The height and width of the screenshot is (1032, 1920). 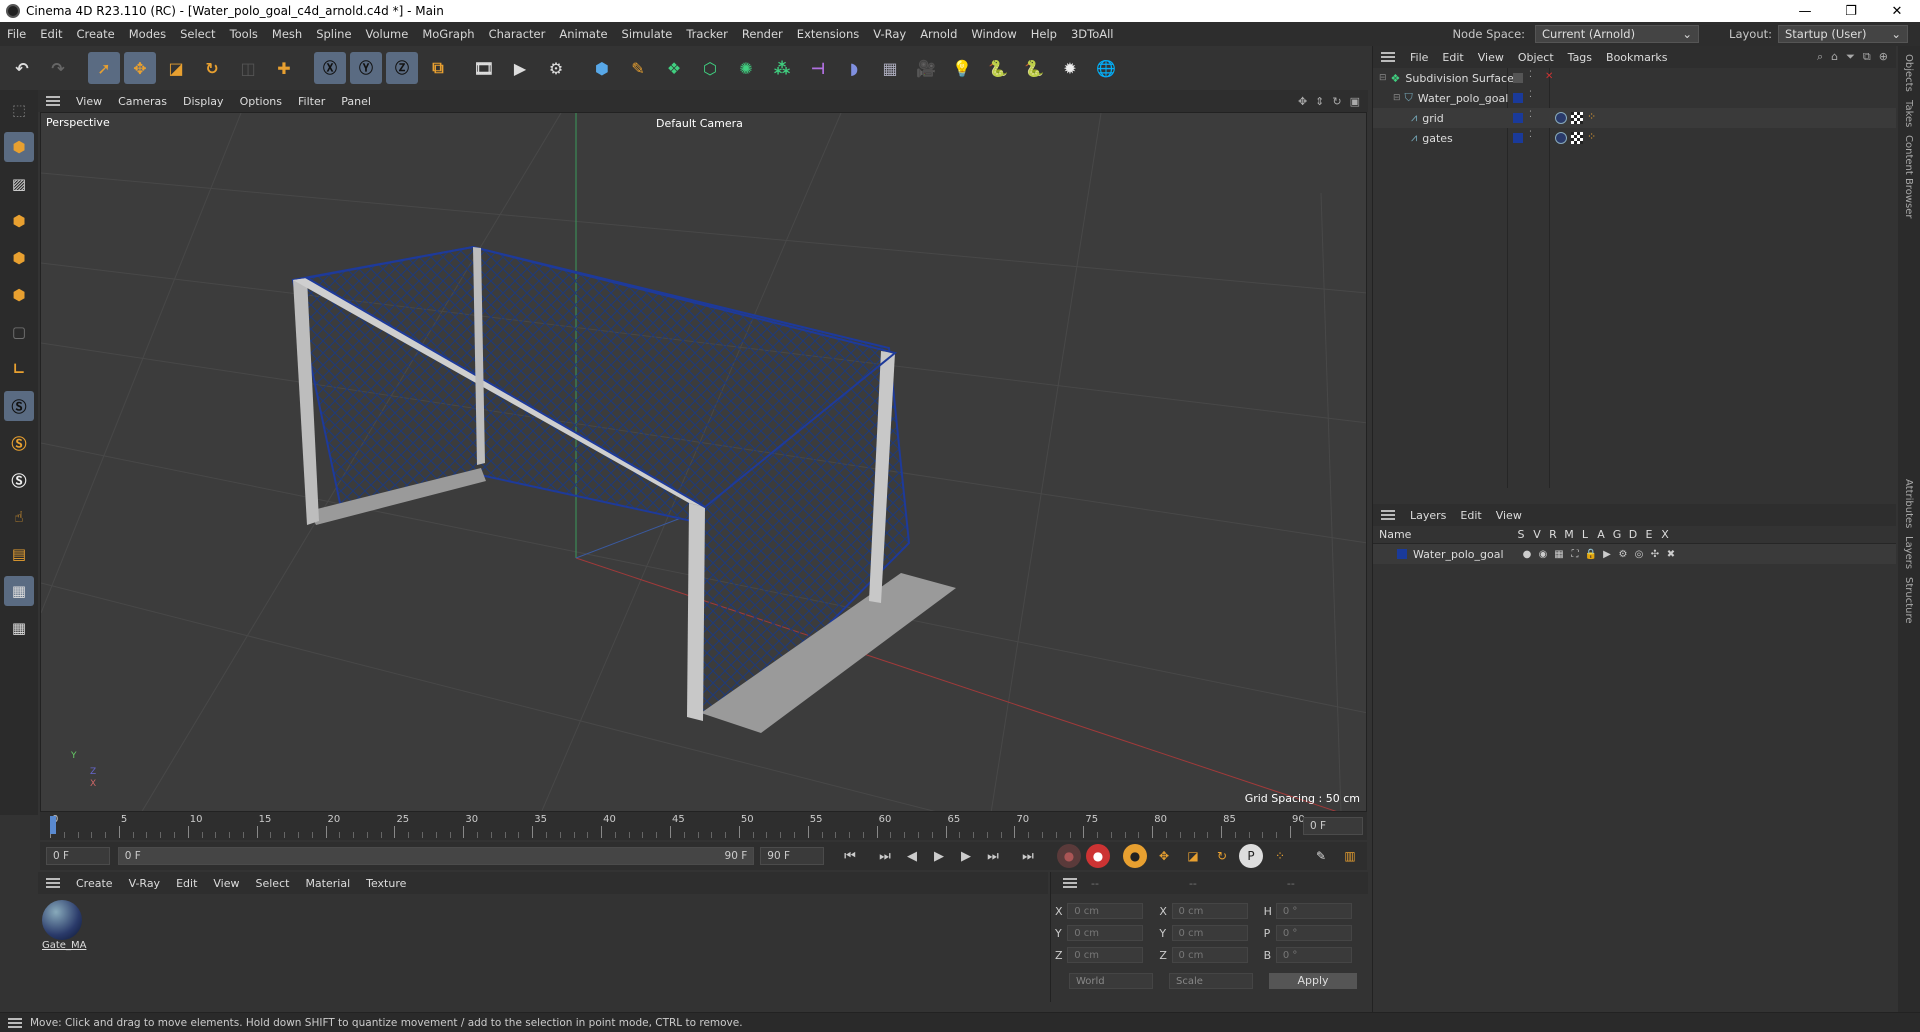 What do you see at coordinates (926, 68) in the screenshot?
I see `camera-object-button: 🎥` at bounding box center [926, 68].